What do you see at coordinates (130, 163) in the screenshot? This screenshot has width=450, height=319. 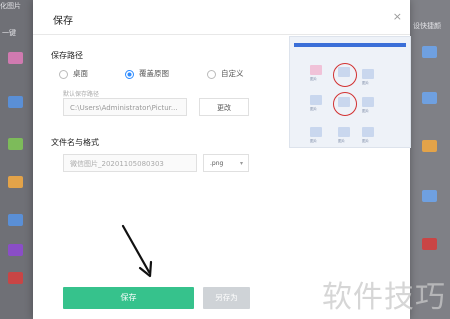 I see `file-name-field: 微信图片_20201105080303` at bounding box center [130, 163].